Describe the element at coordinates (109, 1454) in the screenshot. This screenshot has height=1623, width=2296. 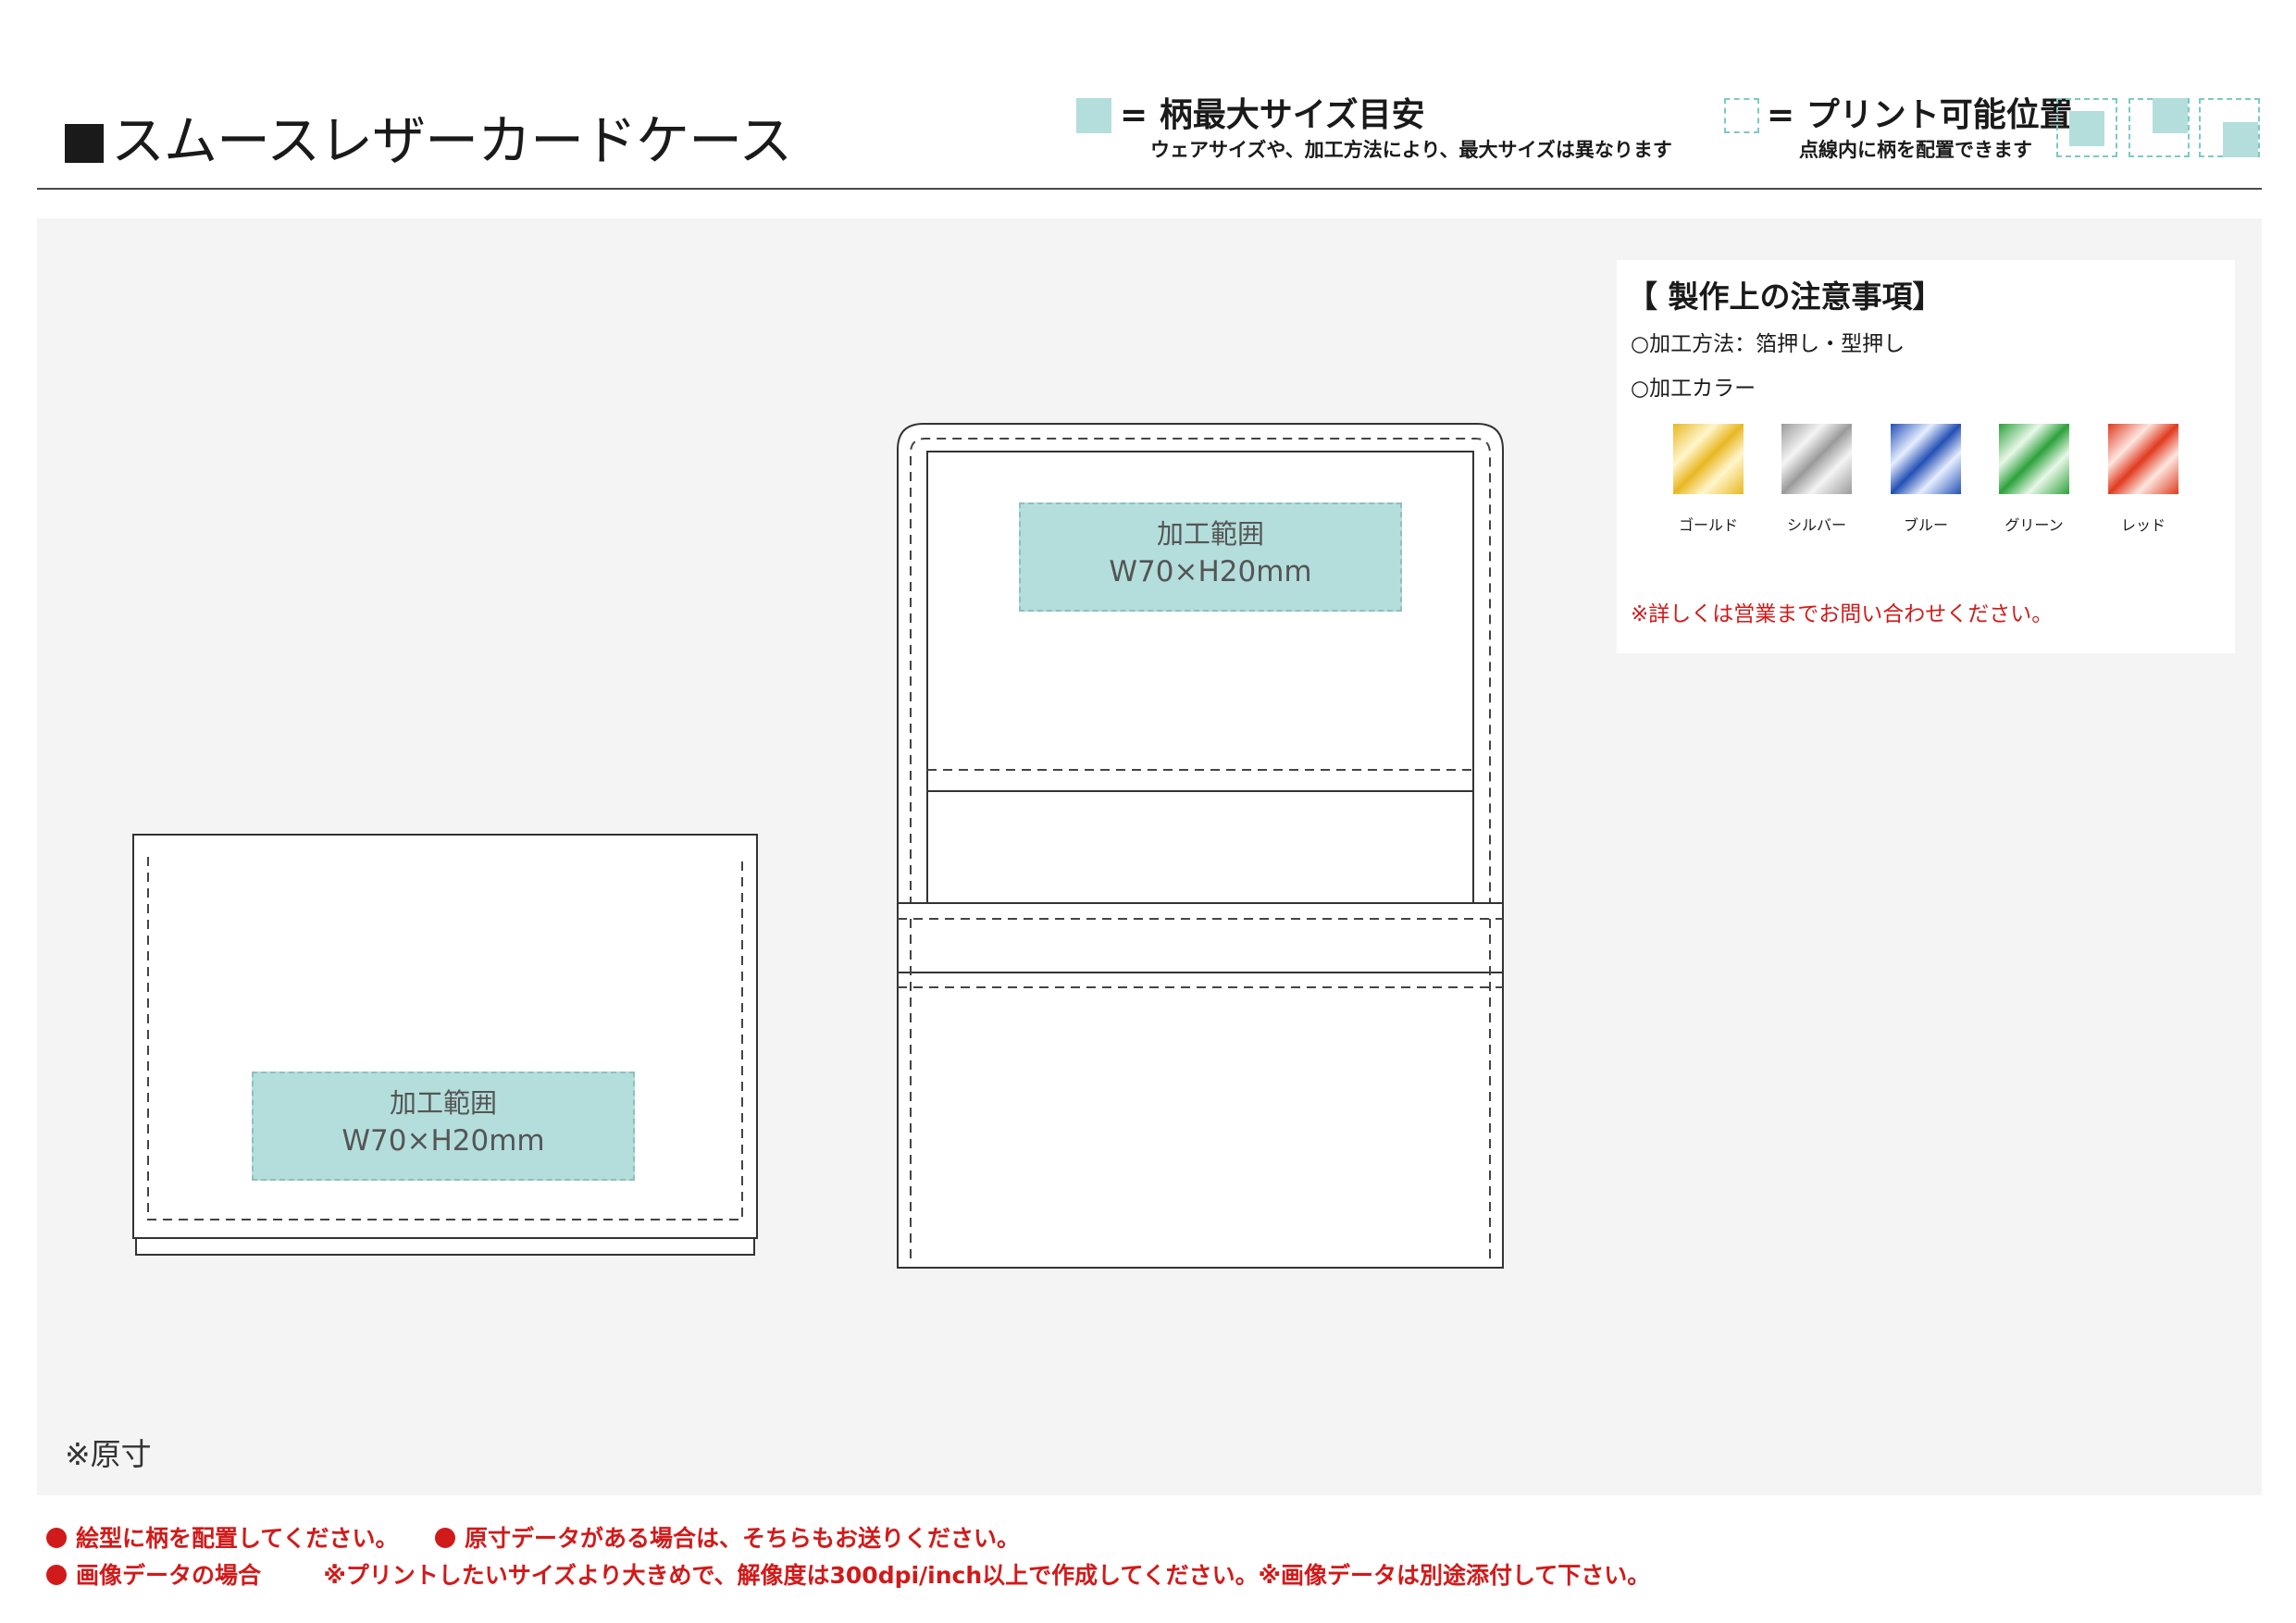
I see `scale-note: ※原寸` at that location.